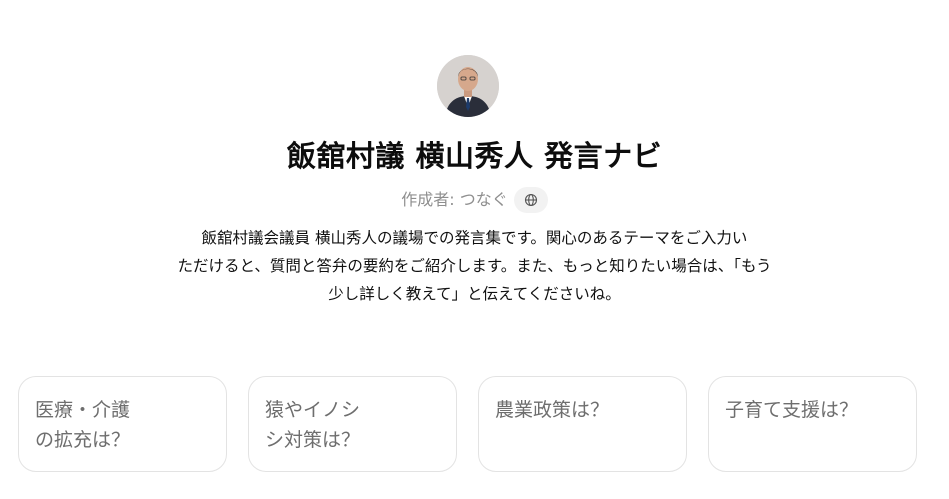  What do you see at coordinates (812, 424) in the screenshot?
I see `suggestion-card-childcare: 子育て支援は？` at bounding box center [812, 424].